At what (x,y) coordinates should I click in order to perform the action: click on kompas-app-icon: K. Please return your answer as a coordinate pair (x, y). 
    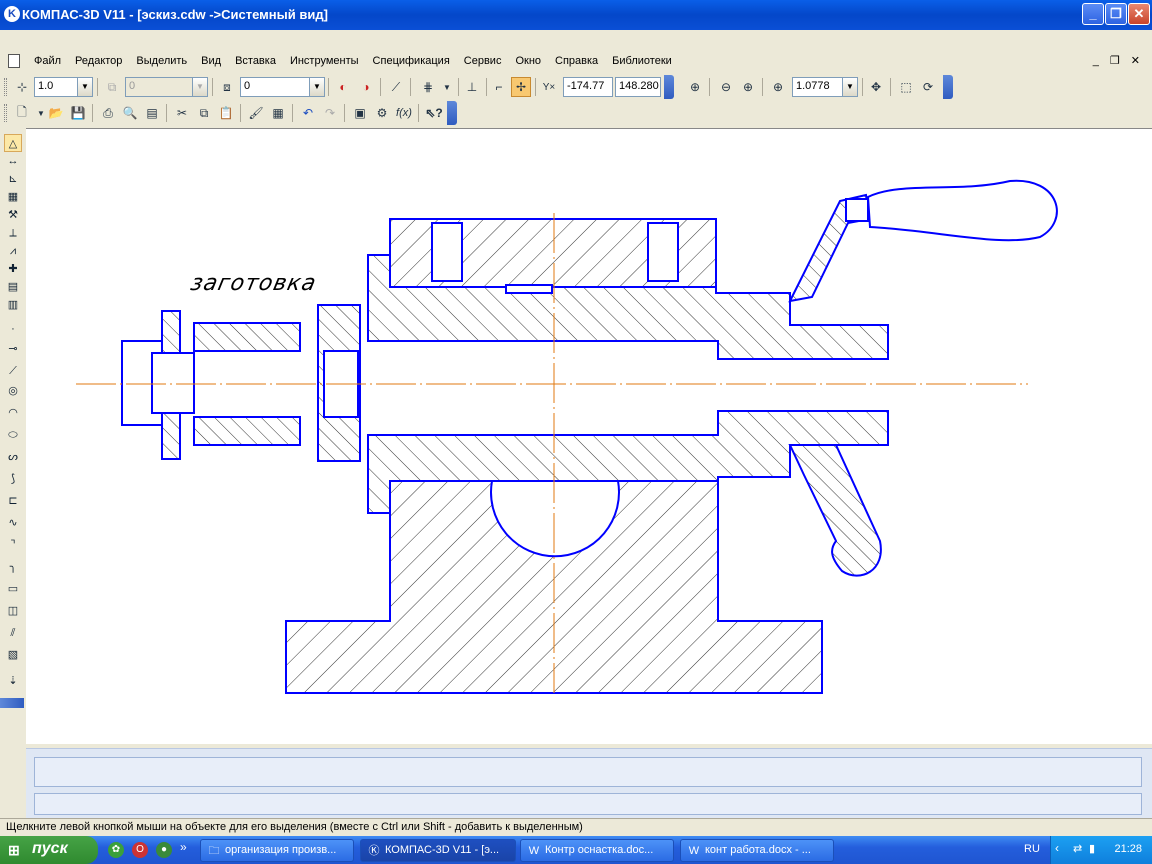
    Looking at the image, I should click on (12, 14).